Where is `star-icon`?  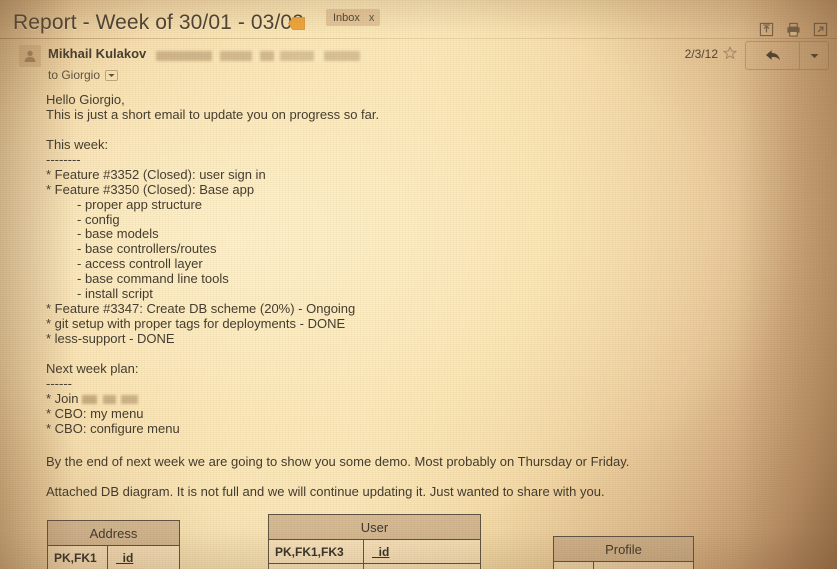 star-icon is located at coordinates (730, 53).